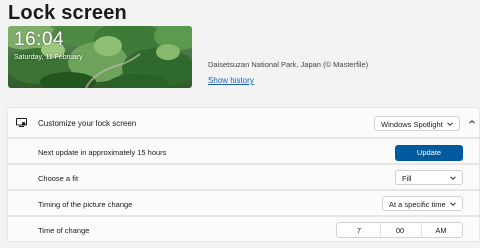 This screenshot has width=480, height=248. Describe the element at coordinates (231, 80) in the screenshot. I see `show-history-link: Show history` at that location.